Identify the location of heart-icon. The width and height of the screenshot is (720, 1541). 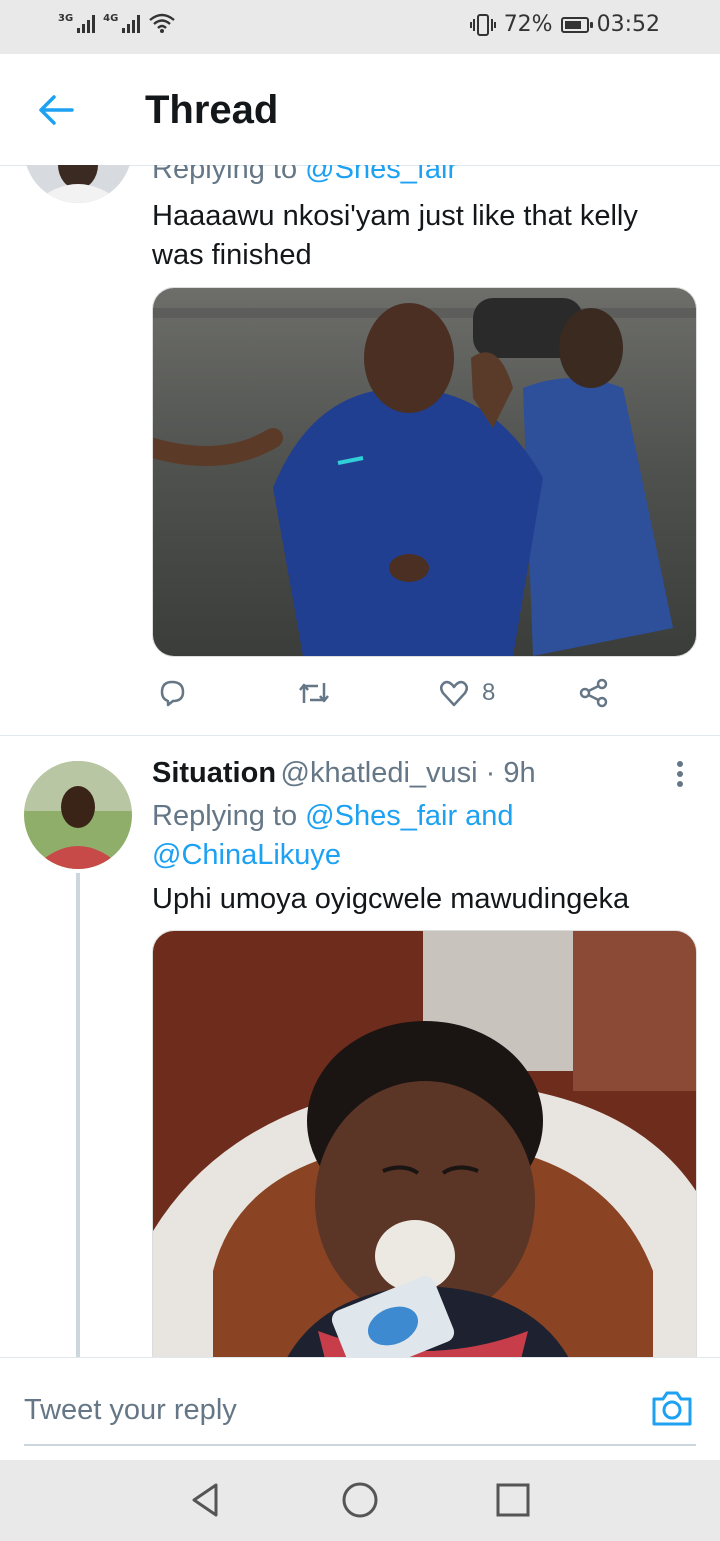
(454, 693).